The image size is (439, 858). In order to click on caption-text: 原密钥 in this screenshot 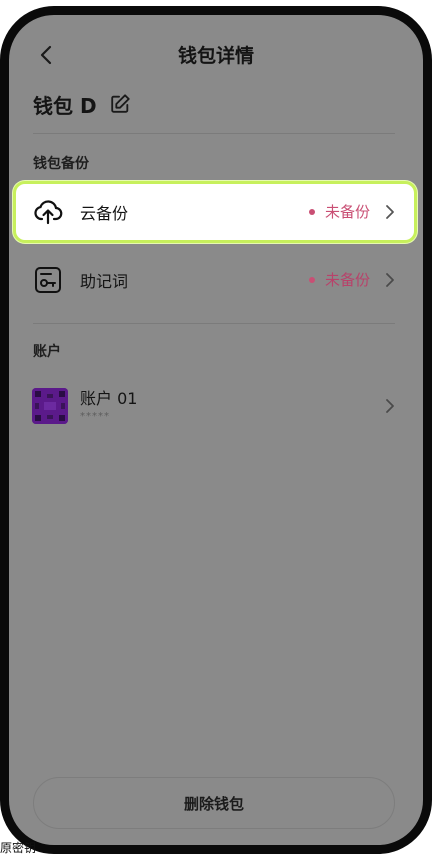, I will do `click(18, 848)`.